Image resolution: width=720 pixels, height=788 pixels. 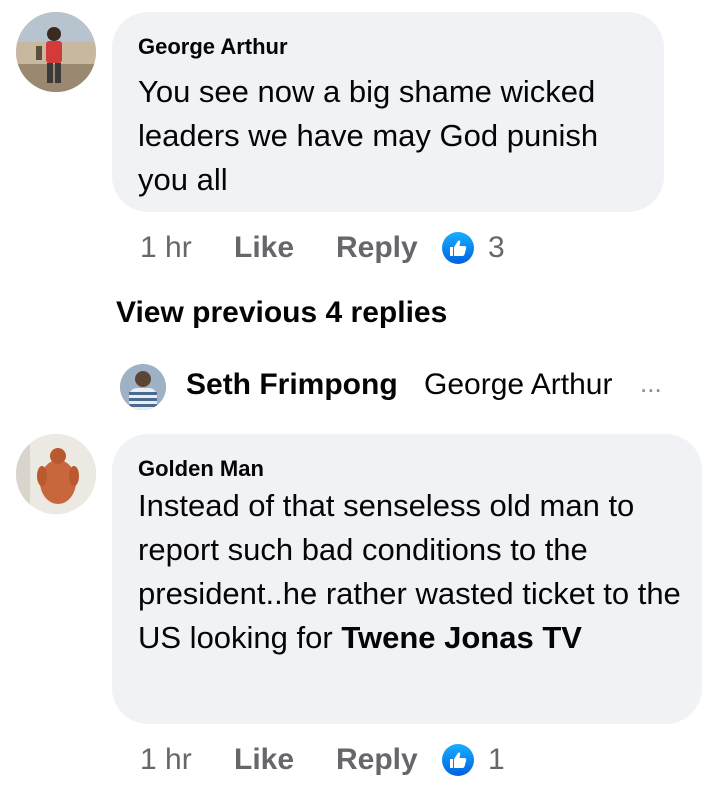 I want to click on comment-author: Golden Man, so click(x=201, y=469).